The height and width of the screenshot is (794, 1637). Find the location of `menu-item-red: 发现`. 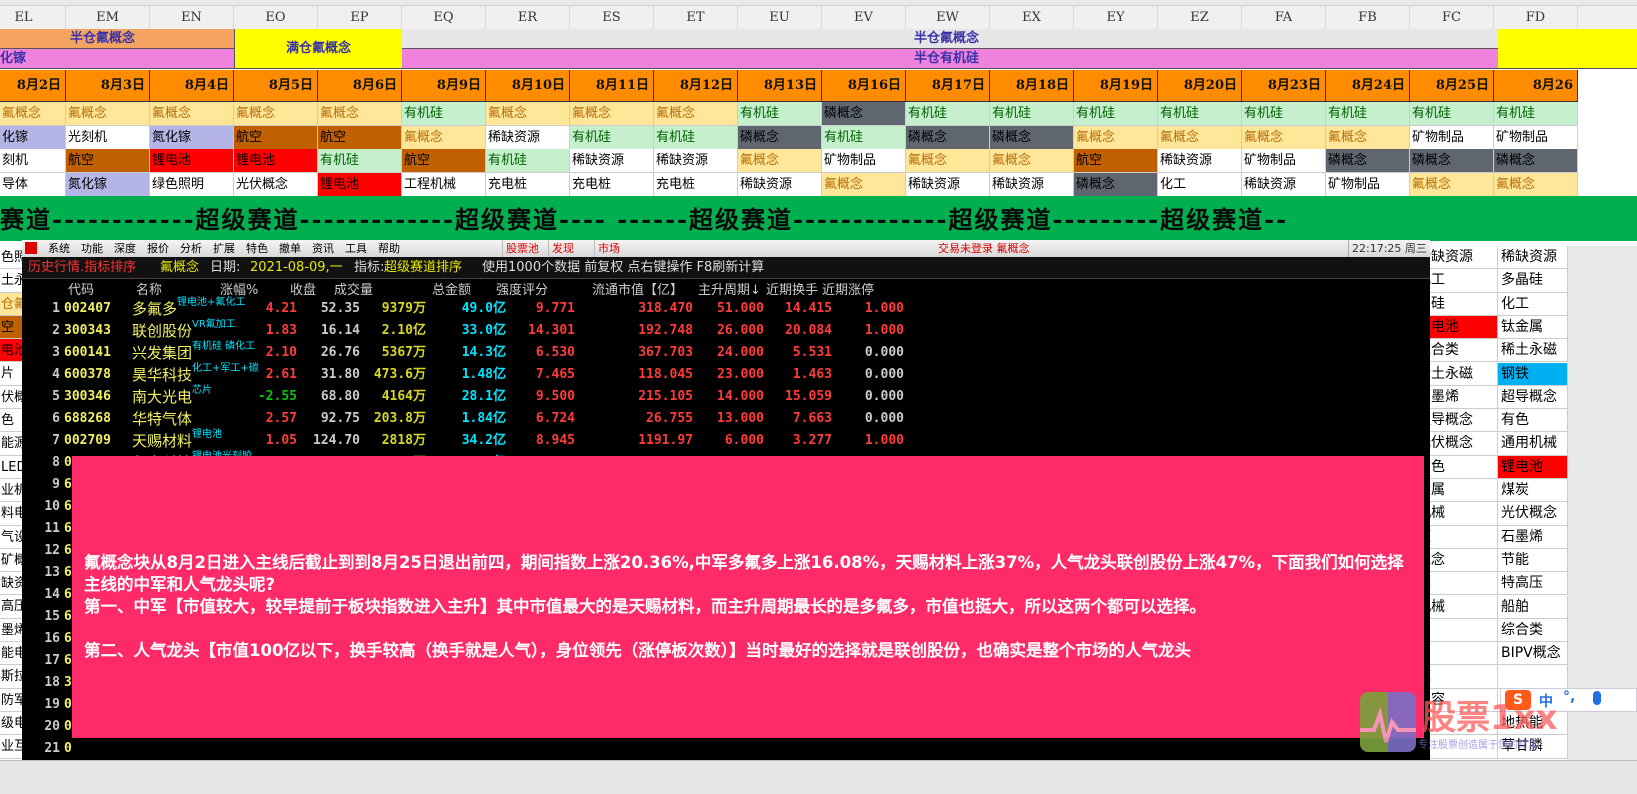

menu-item-red: 发现 is located at coordinates (561, 248).